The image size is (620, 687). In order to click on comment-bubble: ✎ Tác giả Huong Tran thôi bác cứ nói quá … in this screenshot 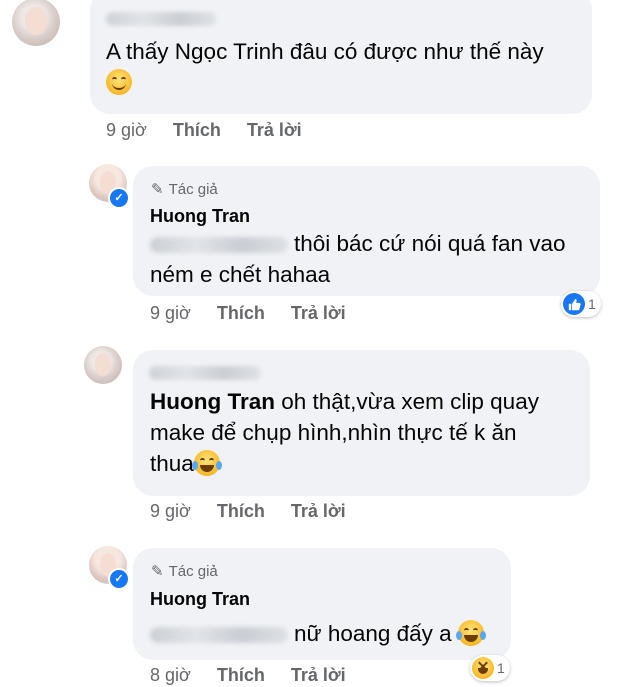, I will do `click(366, 231)`.